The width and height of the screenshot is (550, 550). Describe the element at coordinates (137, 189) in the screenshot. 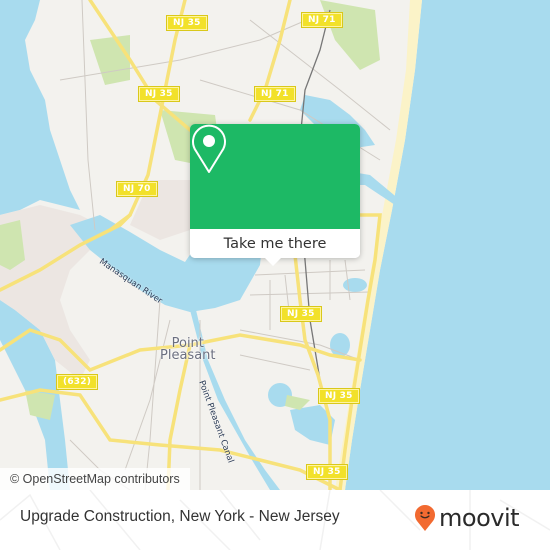

I see `route-shield-nj70: NJ 70` at that location.